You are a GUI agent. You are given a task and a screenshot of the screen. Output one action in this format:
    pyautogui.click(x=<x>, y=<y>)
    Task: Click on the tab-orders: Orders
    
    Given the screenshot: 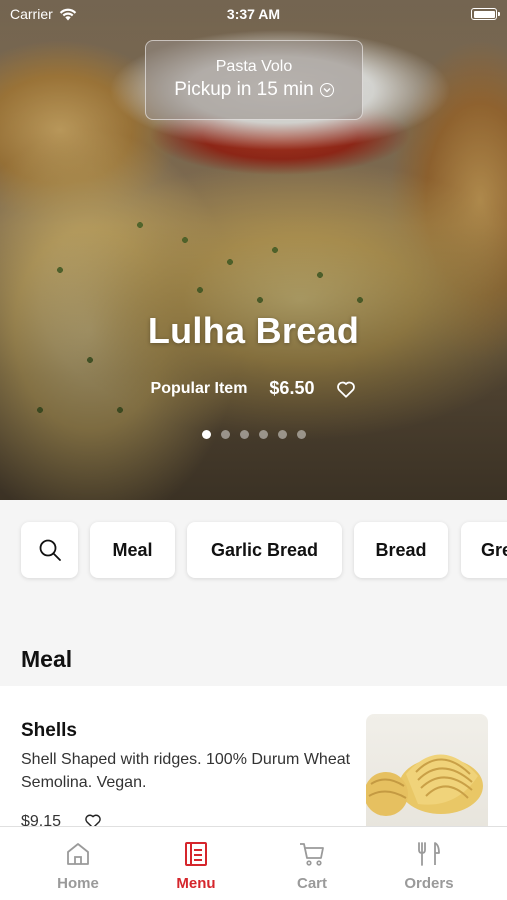 What is the action you would take?
    pyautogui.click(x=429, y=863)
    